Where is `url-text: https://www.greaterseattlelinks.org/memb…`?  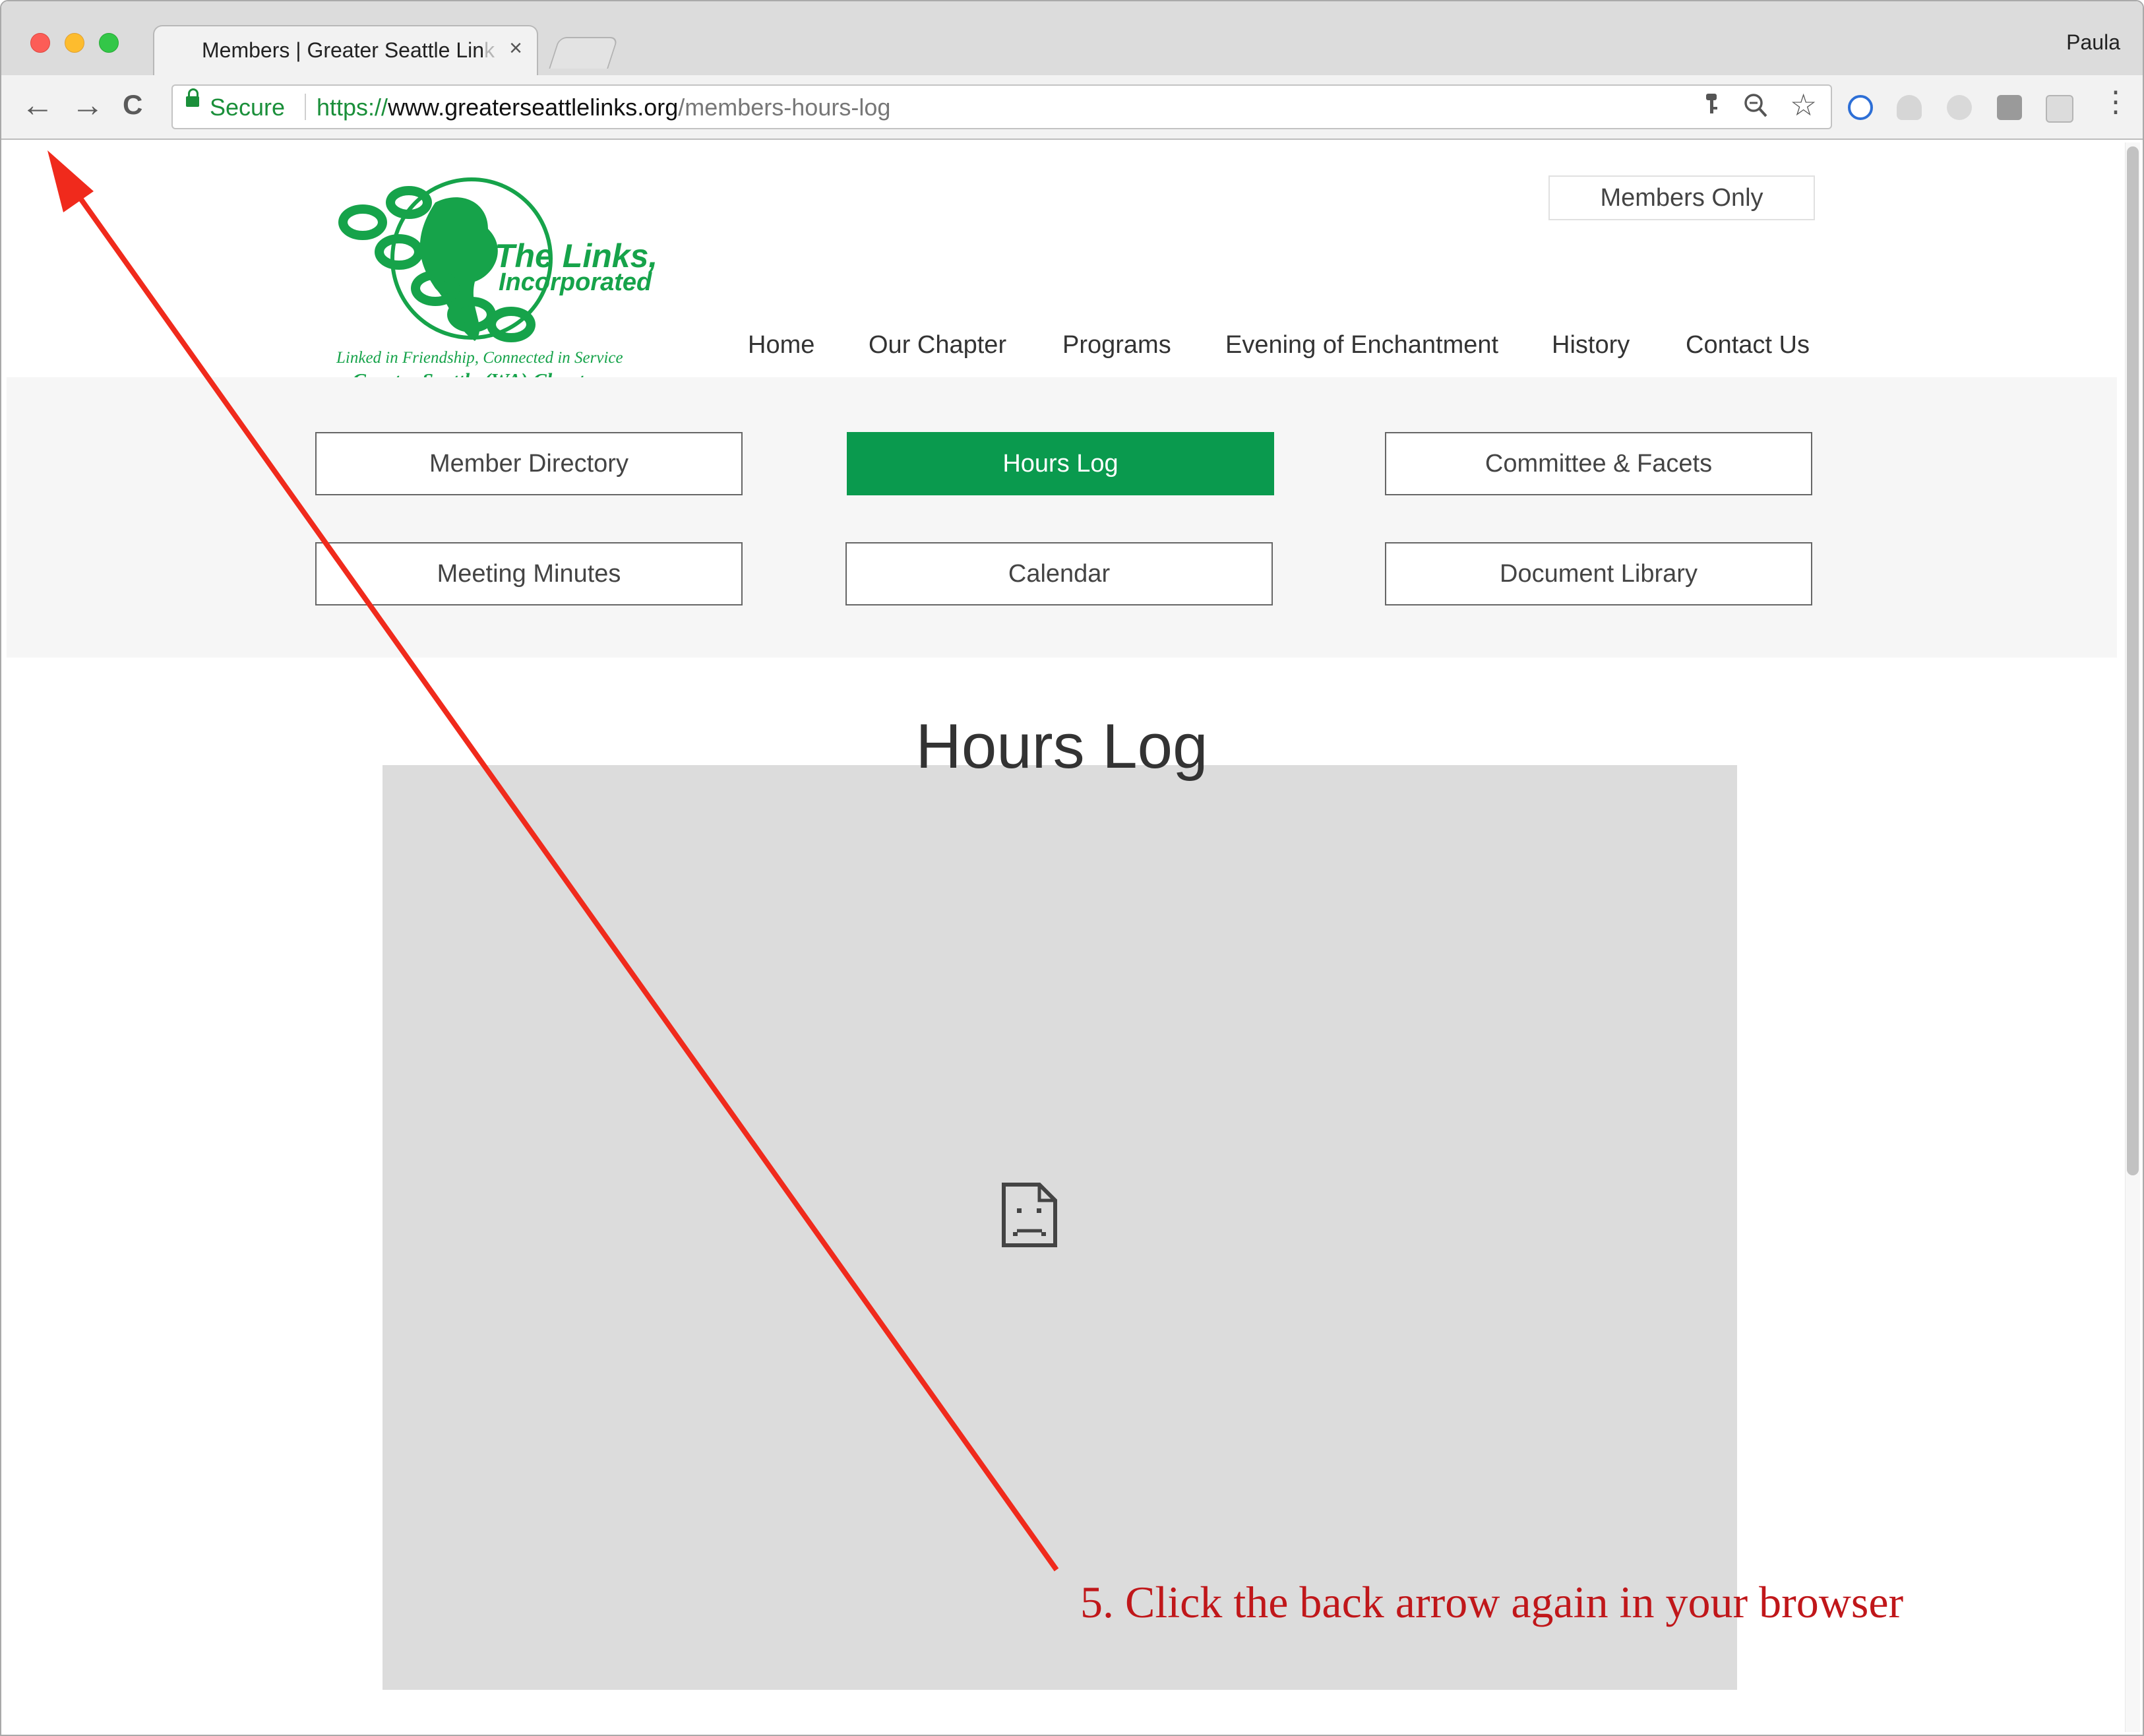 url-text: https://www.greaterseattlelinks.org/memb… is located at coordinates (603, 107).